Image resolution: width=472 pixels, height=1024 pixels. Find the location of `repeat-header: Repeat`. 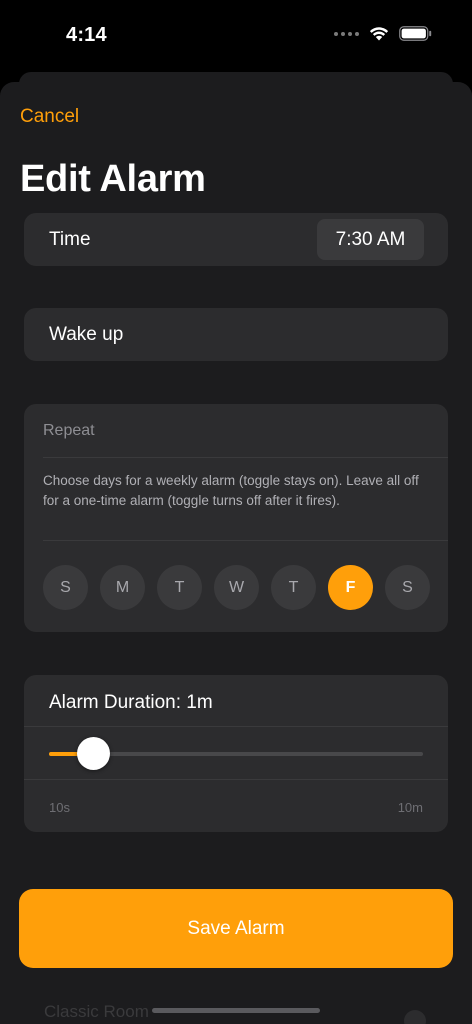

repeat-header: Repeat is located at coordinates (69, 430).